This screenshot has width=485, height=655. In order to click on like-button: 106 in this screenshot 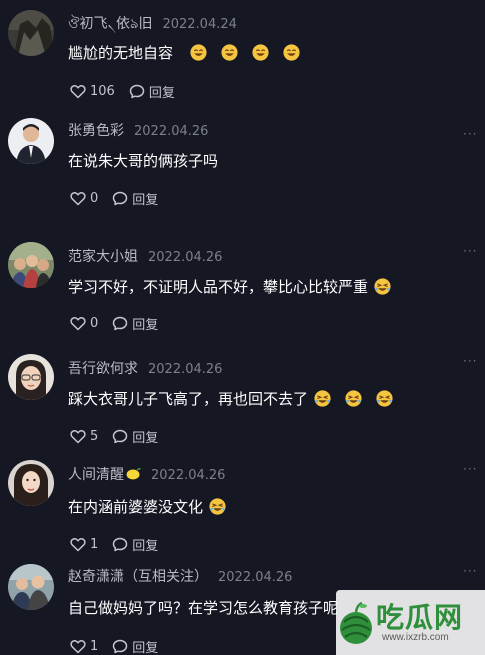, I will do `click(92, 91)`.